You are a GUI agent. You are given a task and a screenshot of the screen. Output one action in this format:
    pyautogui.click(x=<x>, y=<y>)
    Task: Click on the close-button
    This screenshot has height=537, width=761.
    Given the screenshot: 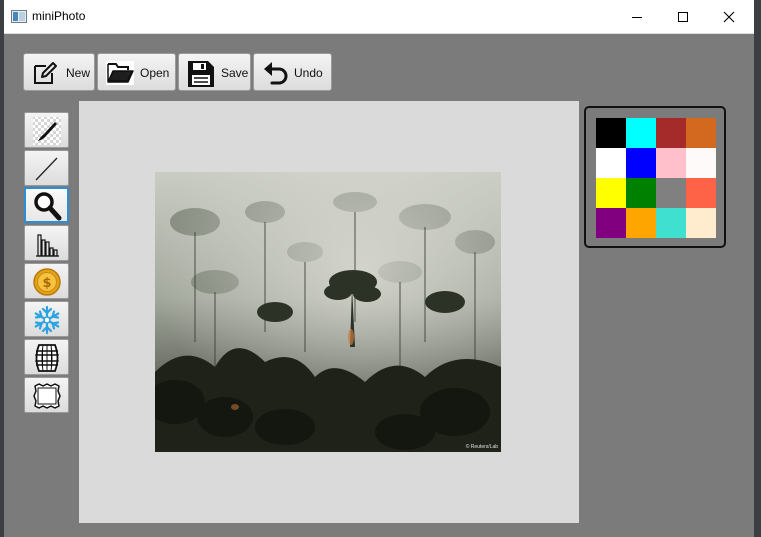 What is the action you would take?
    pyautogui.click(x=729, y=16)
    